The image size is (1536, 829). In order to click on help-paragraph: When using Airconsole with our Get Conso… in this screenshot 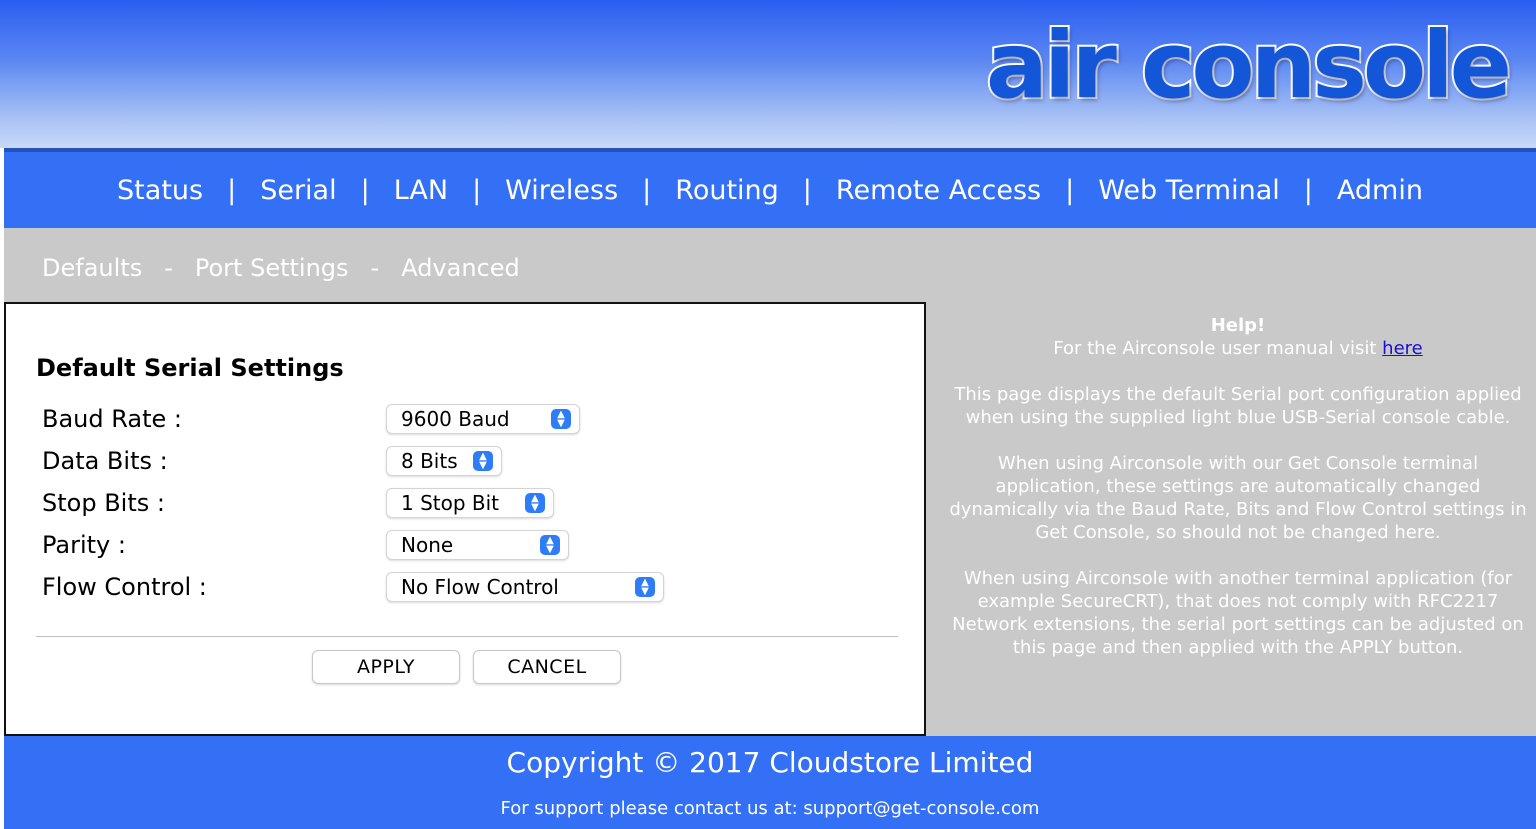, I will do `click(1238, 498)`.